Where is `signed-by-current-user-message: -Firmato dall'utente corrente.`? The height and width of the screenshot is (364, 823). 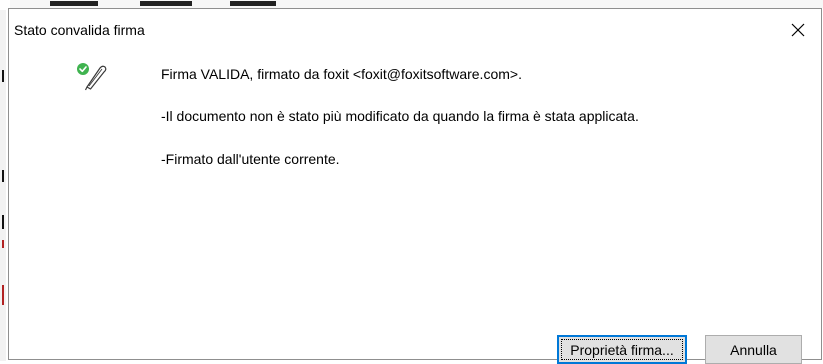
signed-by-current-user-message: -Firmato dall'utente corrente. is located at coordinates (250, 159).